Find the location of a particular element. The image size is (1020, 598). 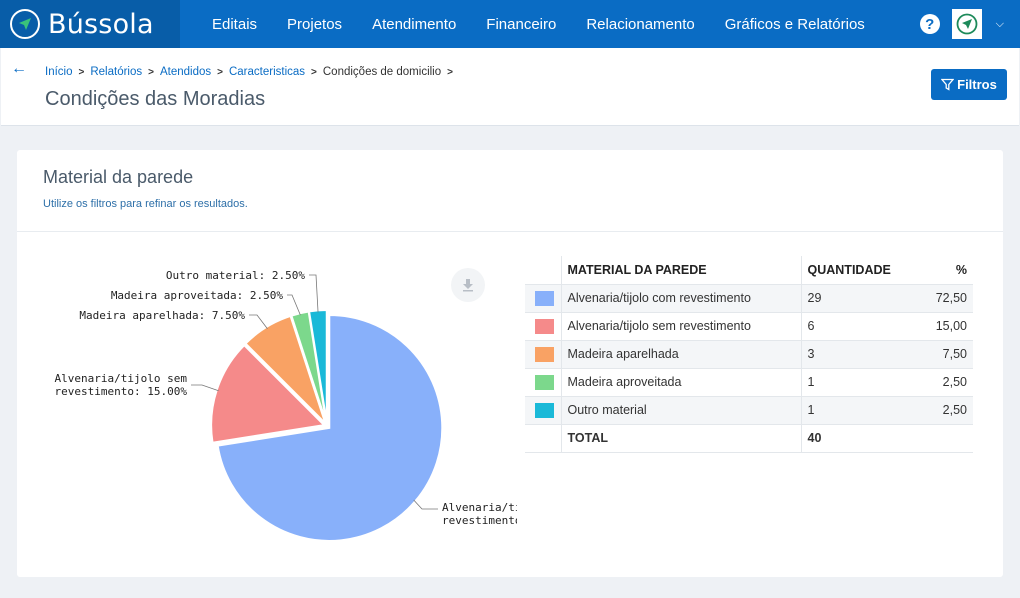

pie-label-outro-material: Outro material: 2.50% is located at coordinates (235, 275).